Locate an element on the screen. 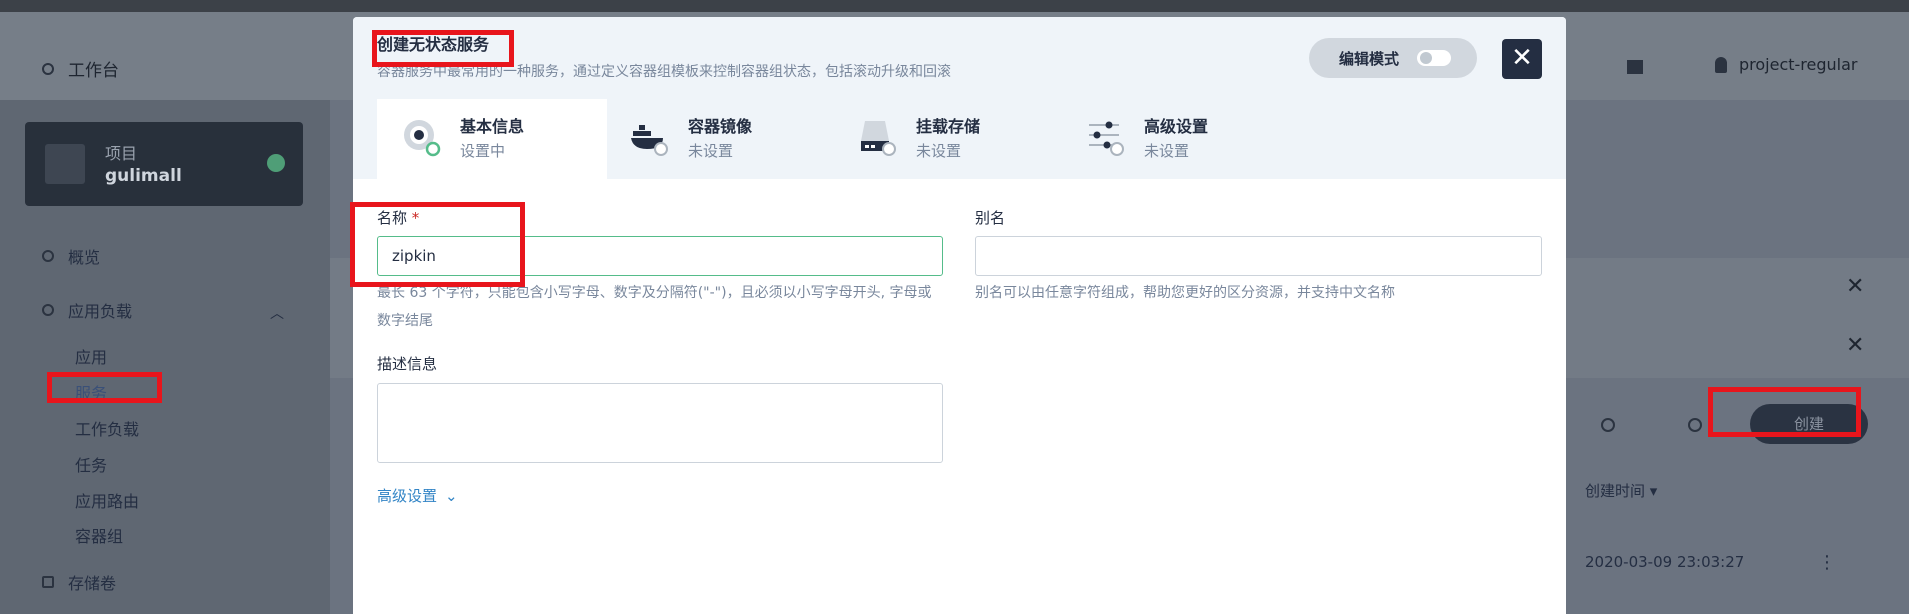  name-input is located at coordinates (660, 256).